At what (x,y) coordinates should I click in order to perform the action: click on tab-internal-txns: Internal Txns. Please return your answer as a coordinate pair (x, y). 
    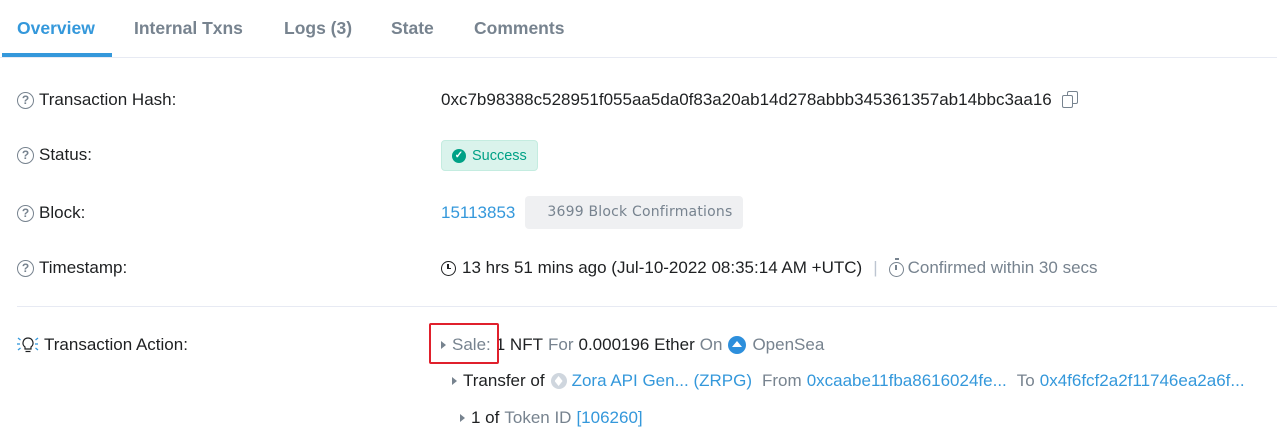
    Looking at the image, I should click on (188, 28).